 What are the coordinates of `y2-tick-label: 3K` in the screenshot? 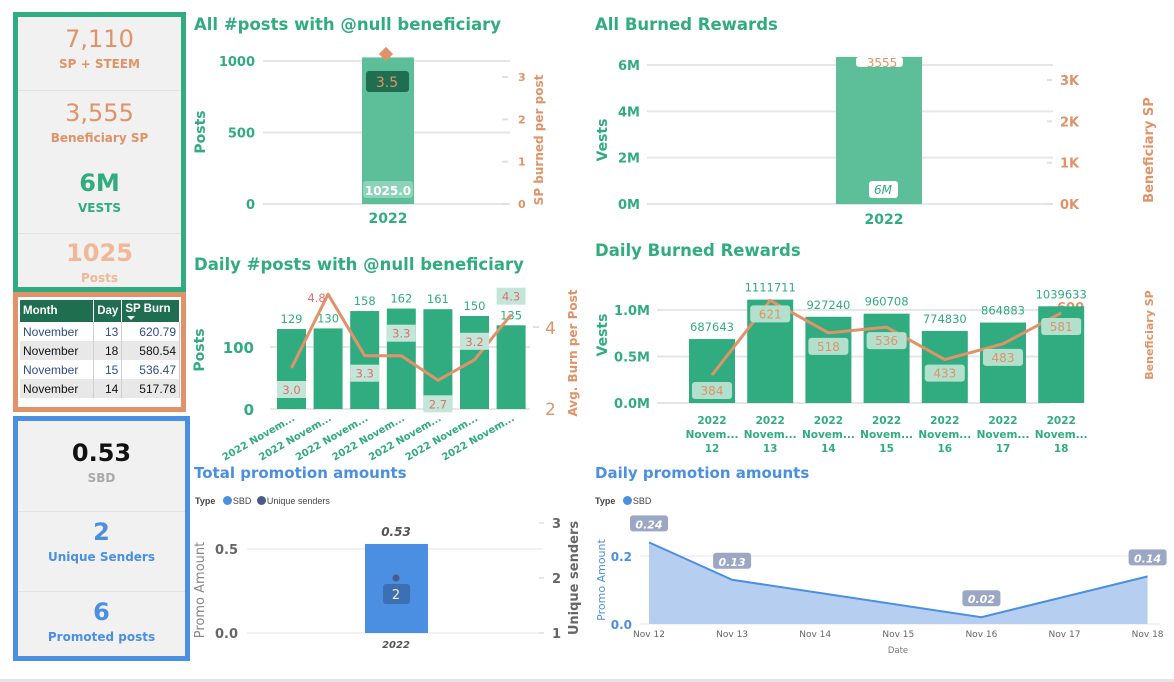 It's located at (1070, 81).